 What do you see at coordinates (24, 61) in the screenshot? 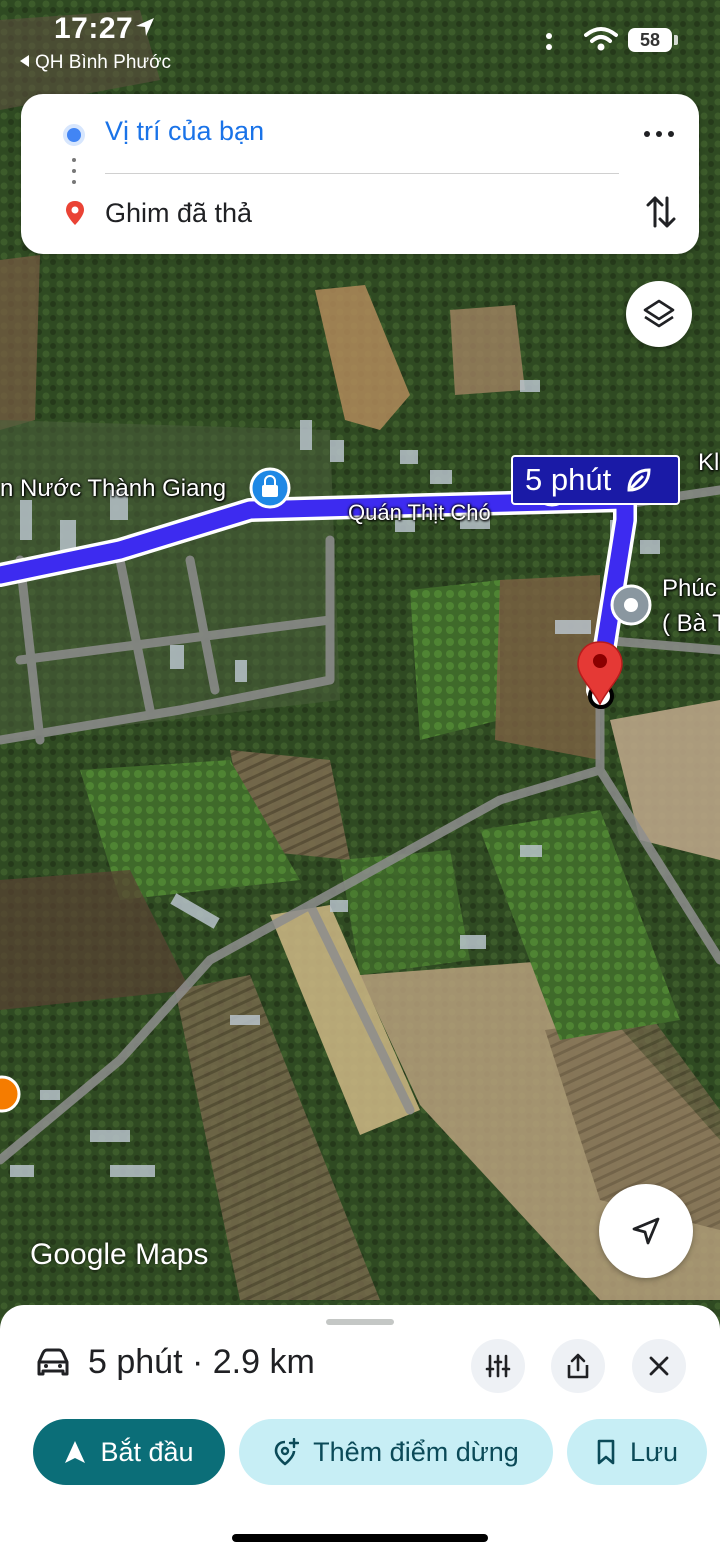
I see `back-arrow-icon` at bounding box center [24, 61].